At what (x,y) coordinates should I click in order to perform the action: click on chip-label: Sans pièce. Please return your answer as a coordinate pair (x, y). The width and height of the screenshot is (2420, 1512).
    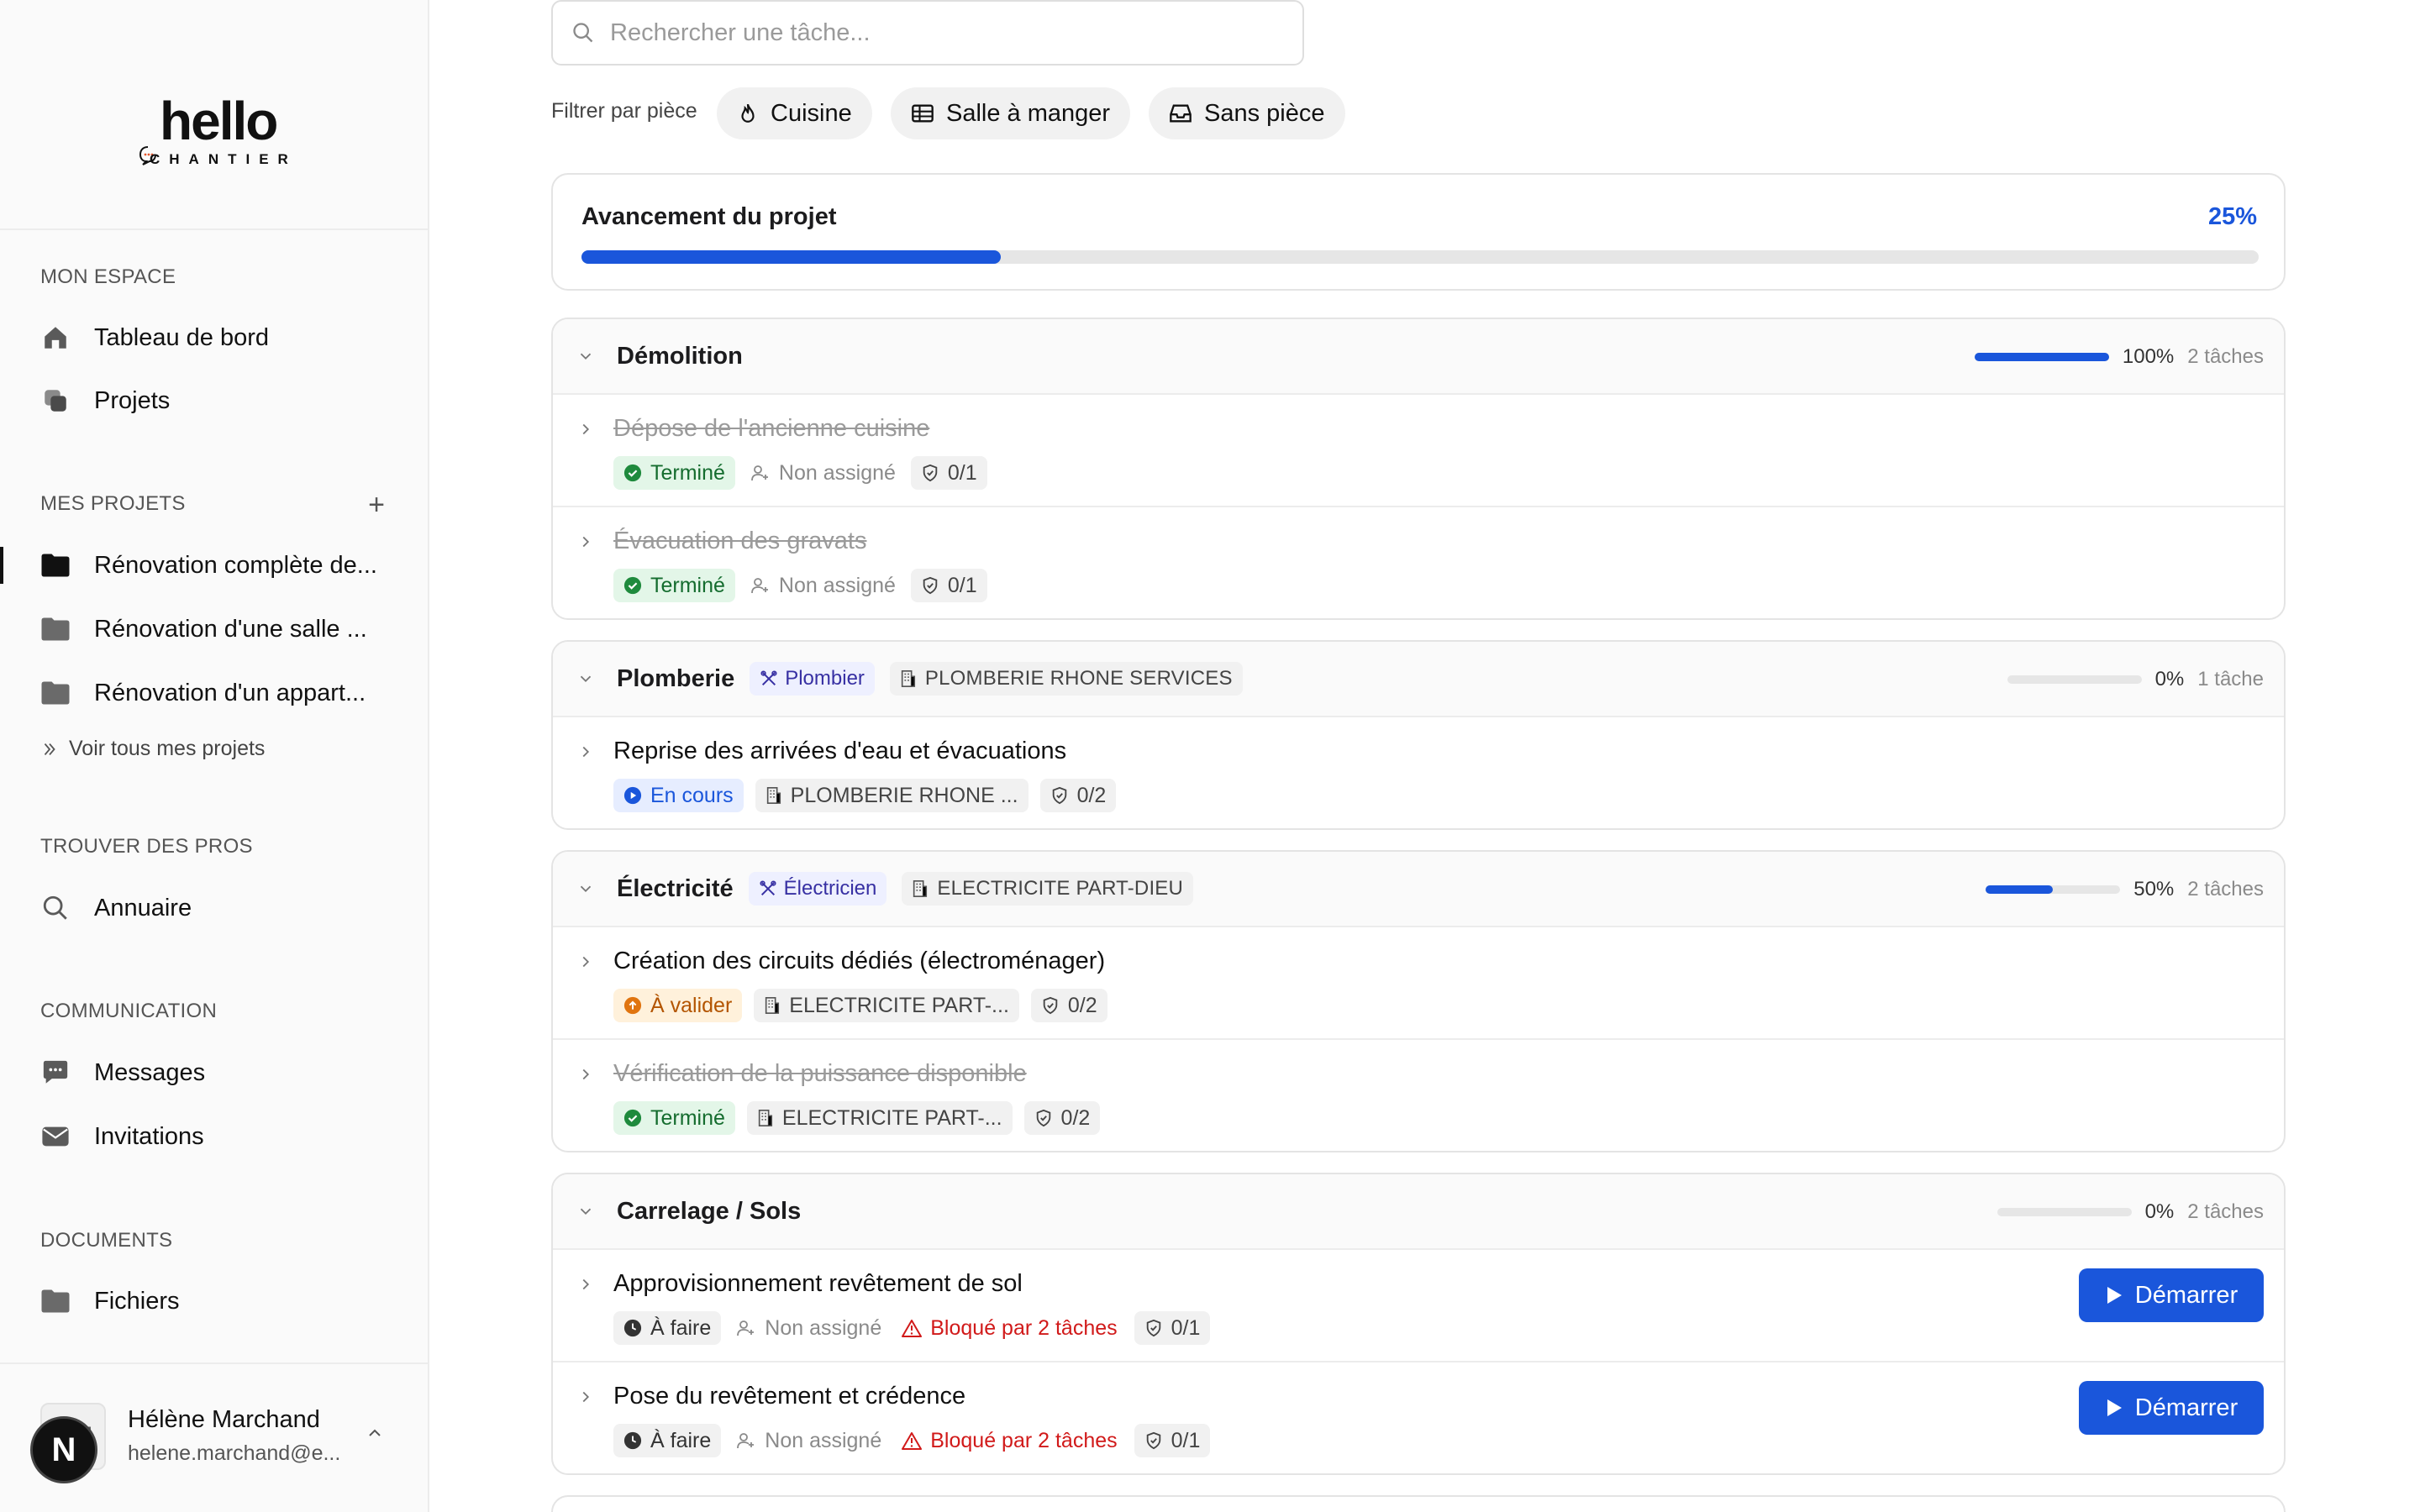
    Looking at the image, I should click on (1264, 113).